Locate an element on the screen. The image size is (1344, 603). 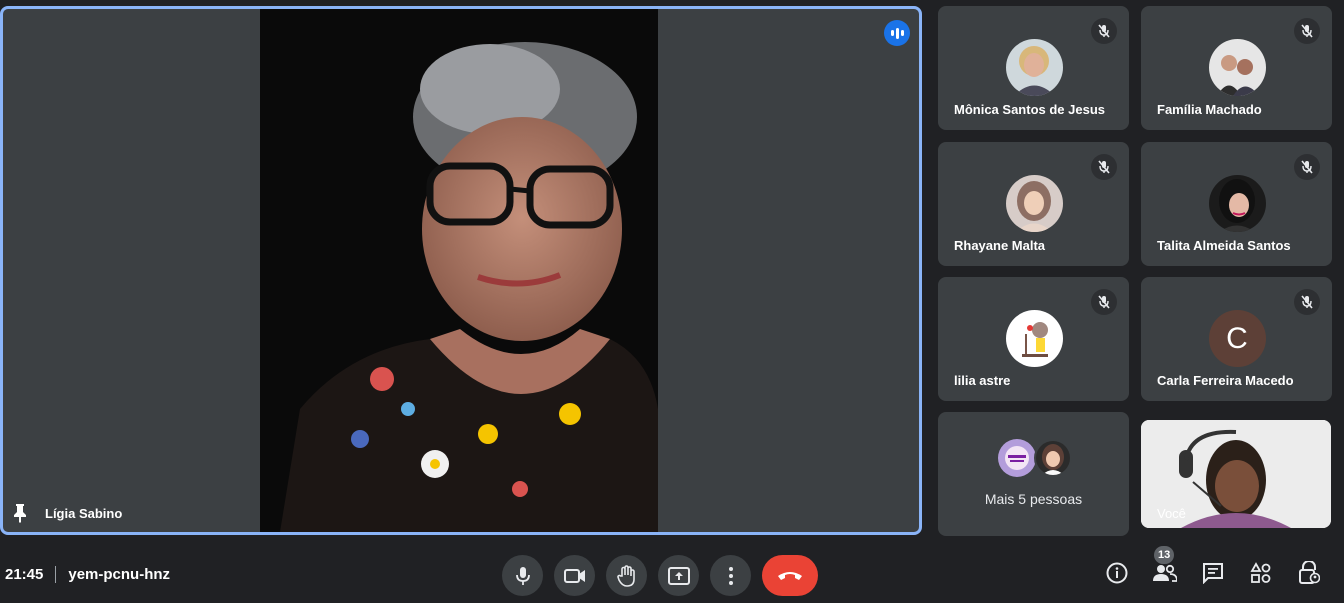
lock-person-icon is located at coordinates (1309, 572).